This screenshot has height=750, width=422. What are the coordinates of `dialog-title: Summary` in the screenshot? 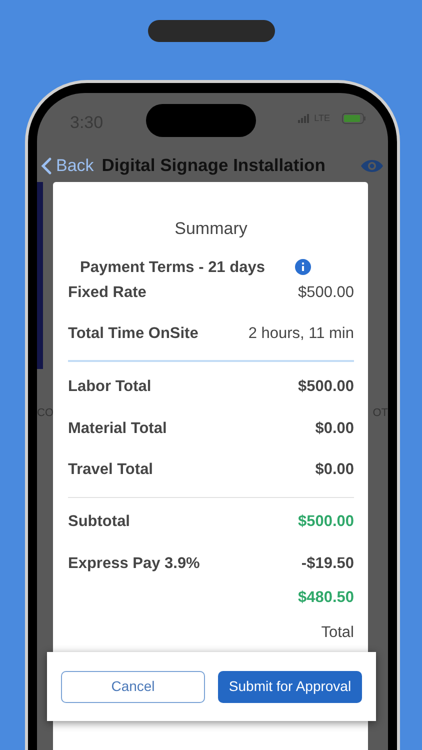 It's located at (211, 229).